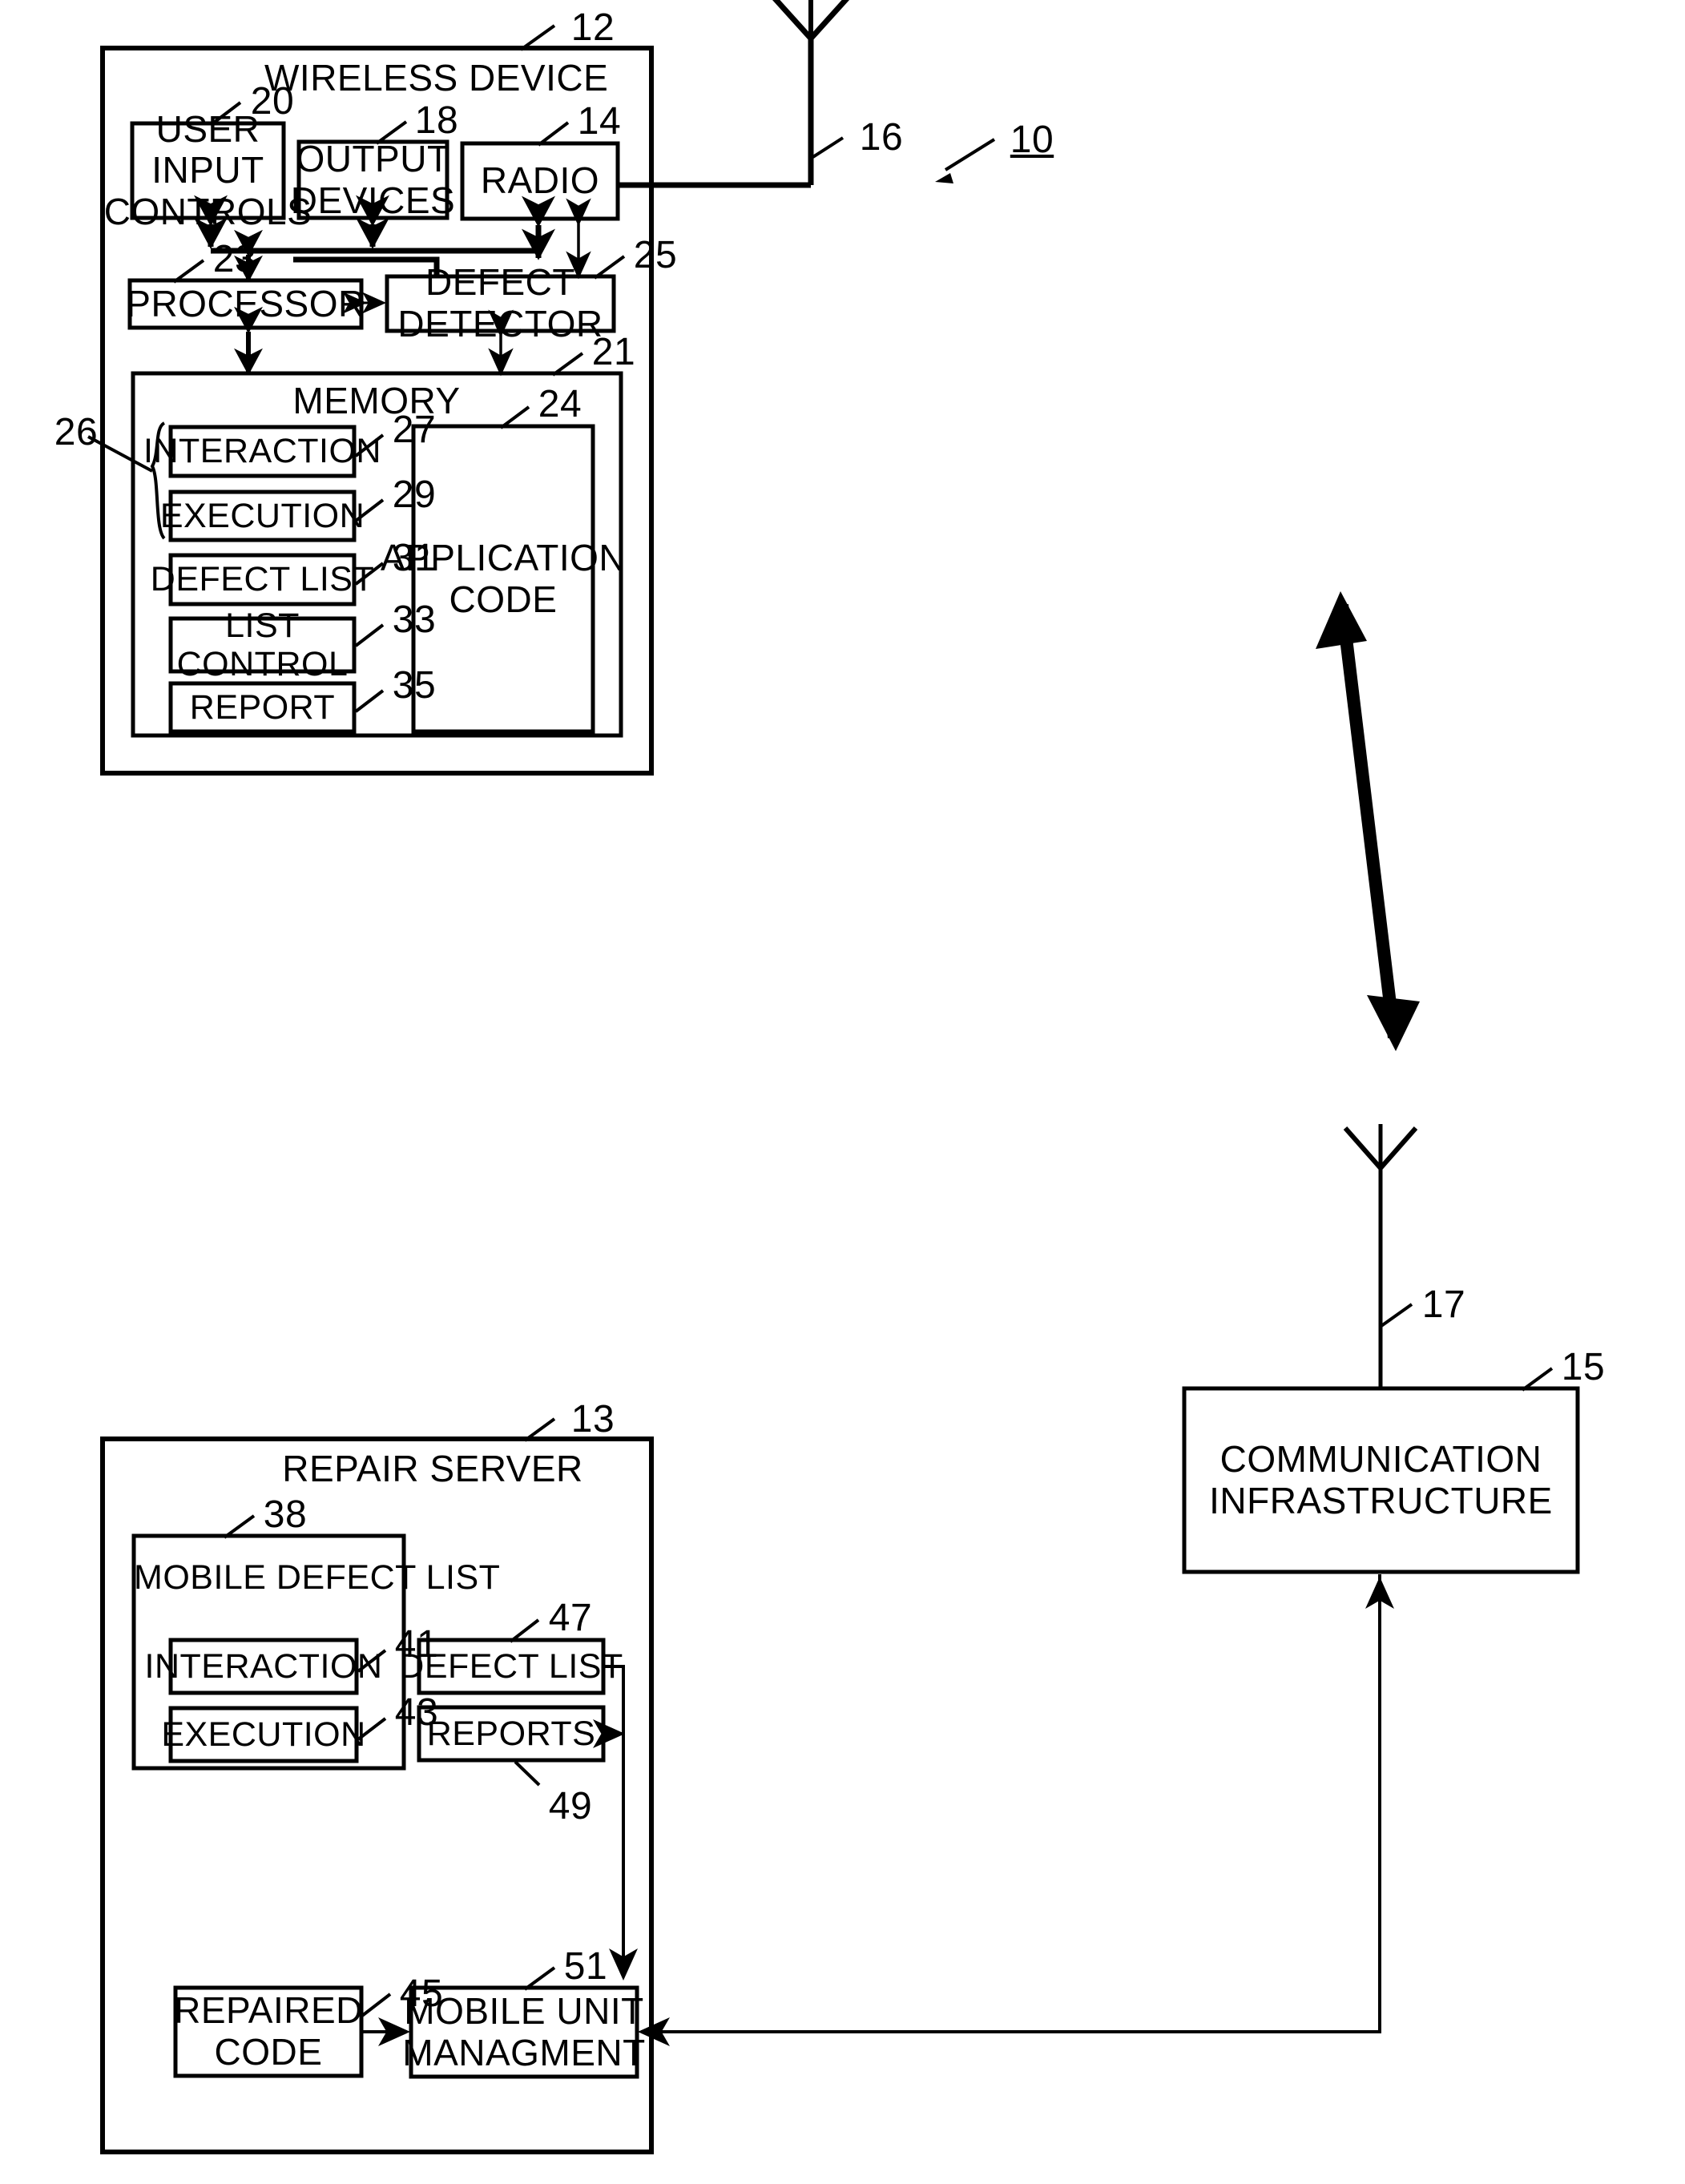 The image size is (1685, 2184). I want to click on block-defect-detector: DEFECT DETECTOR, so click(500, 303).